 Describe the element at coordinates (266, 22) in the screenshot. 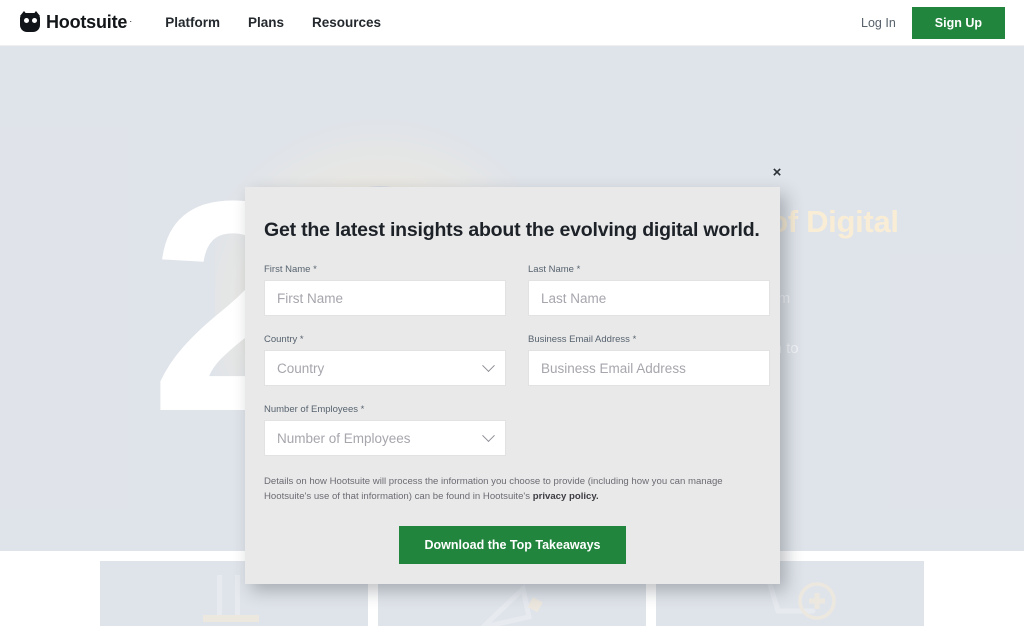

I see `nav-item-plans: Plans` at that location.